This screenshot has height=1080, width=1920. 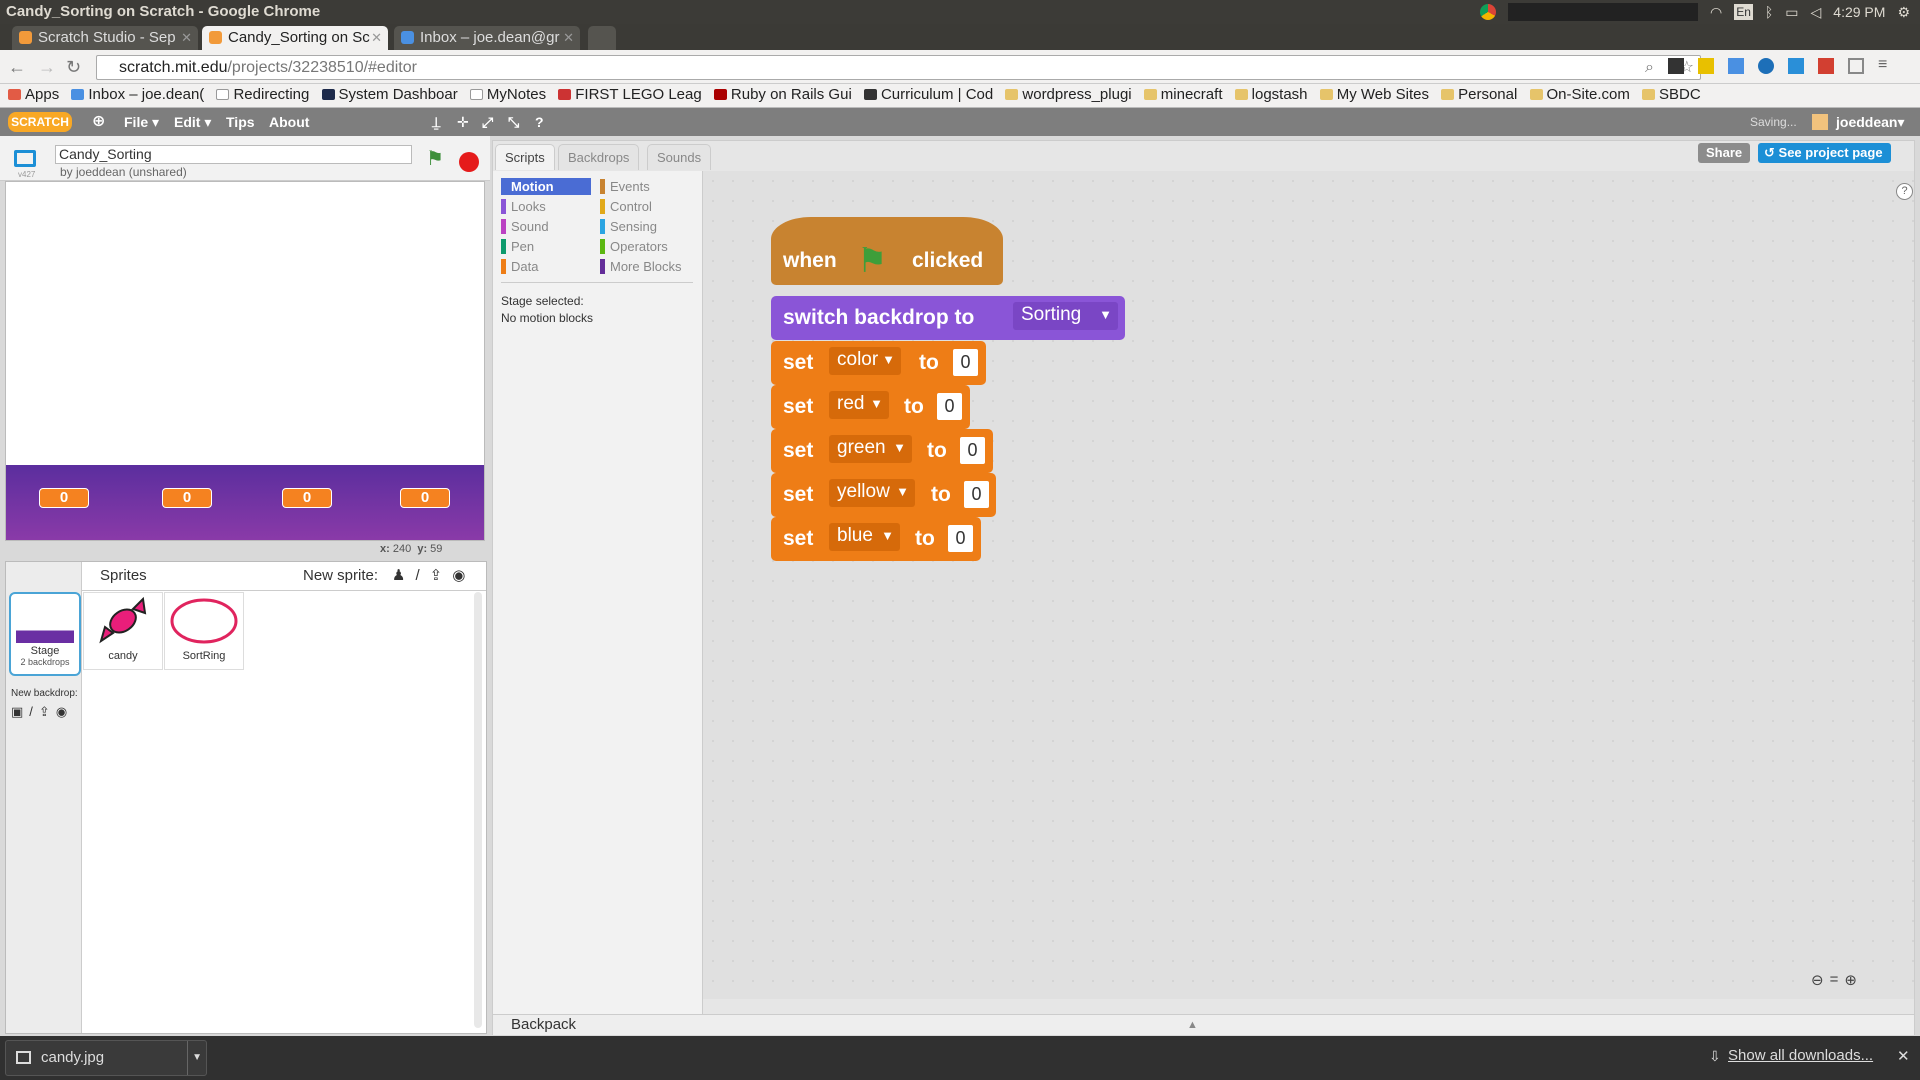 I want to click on tab-inbox: Inbox – joe.dean@gr ✕, so click(x=487, y=38).